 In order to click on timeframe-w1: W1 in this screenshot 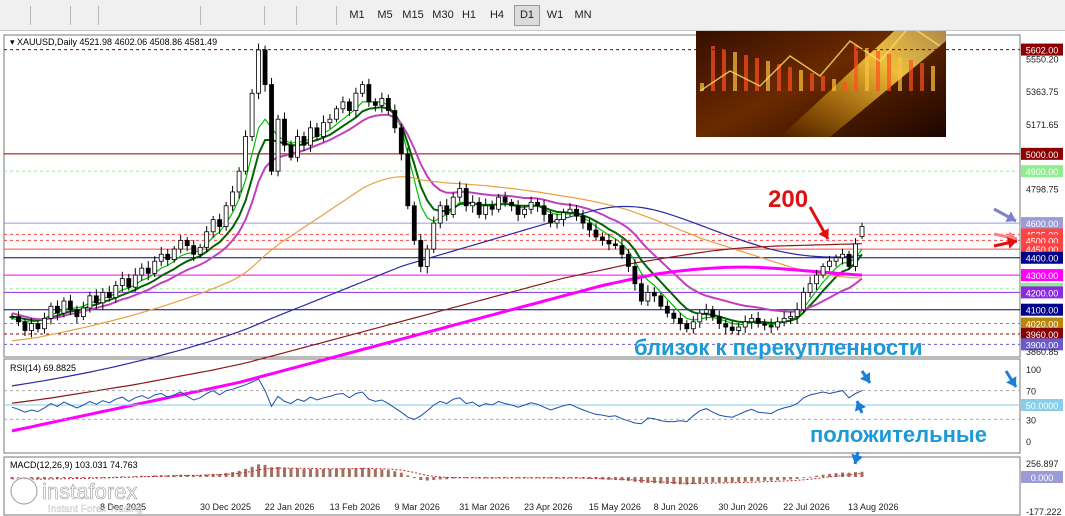, I will do `click(555, 15)`.